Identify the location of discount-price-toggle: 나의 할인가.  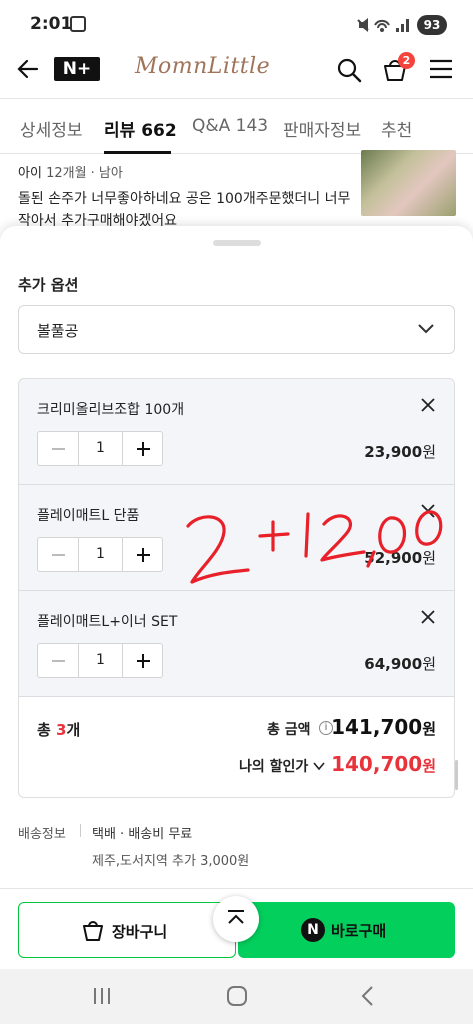
(282, 766).